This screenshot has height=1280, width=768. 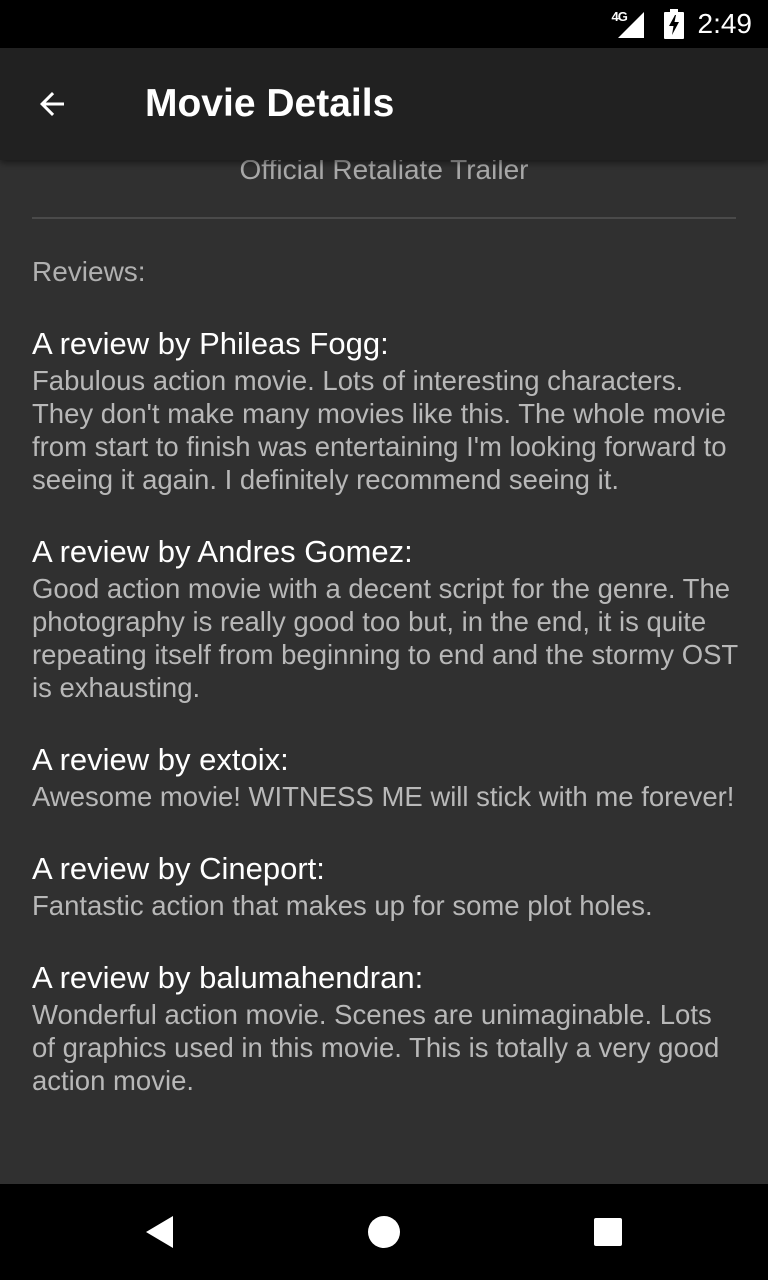 What do you see at coordinates (673, 24) in the screenshot?
I see `battery-charging-icon` at bounding box center [673, 24].